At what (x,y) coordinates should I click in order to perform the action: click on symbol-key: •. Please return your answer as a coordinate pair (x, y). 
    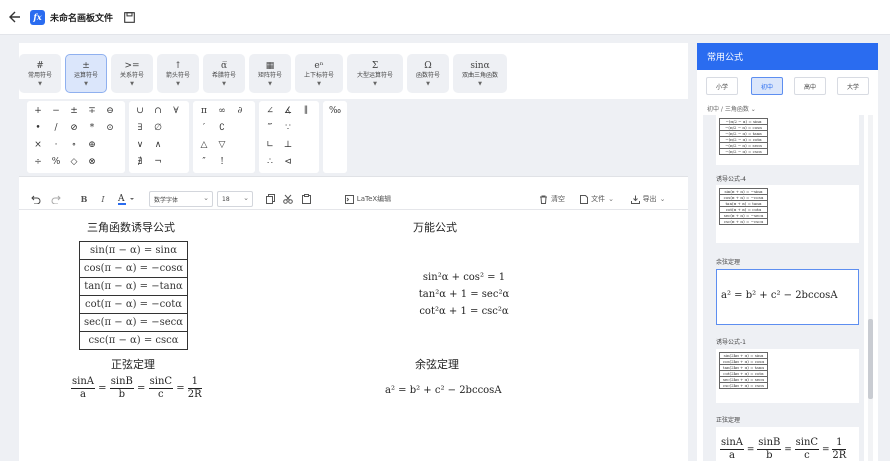
    Looking at the image, I should click on (38, 128).